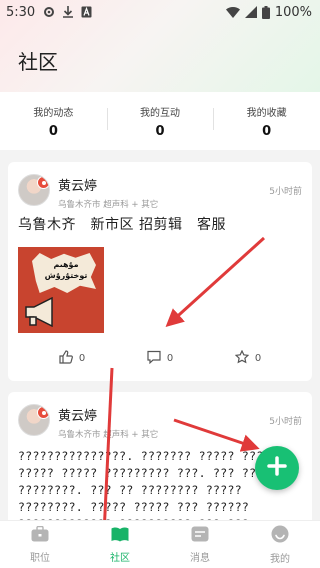 The image size is (320, 568). What do you see at coordinates (53, 113) in the screenshot?
I see `stat-label: 我的动态` at bounding box center [53, 113].